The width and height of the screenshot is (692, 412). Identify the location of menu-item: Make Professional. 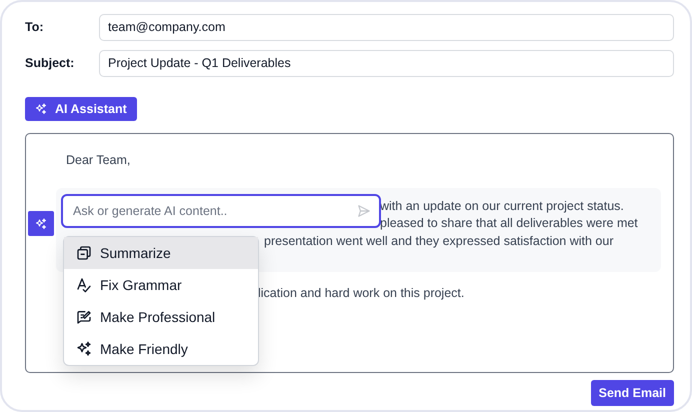
(161, 317).